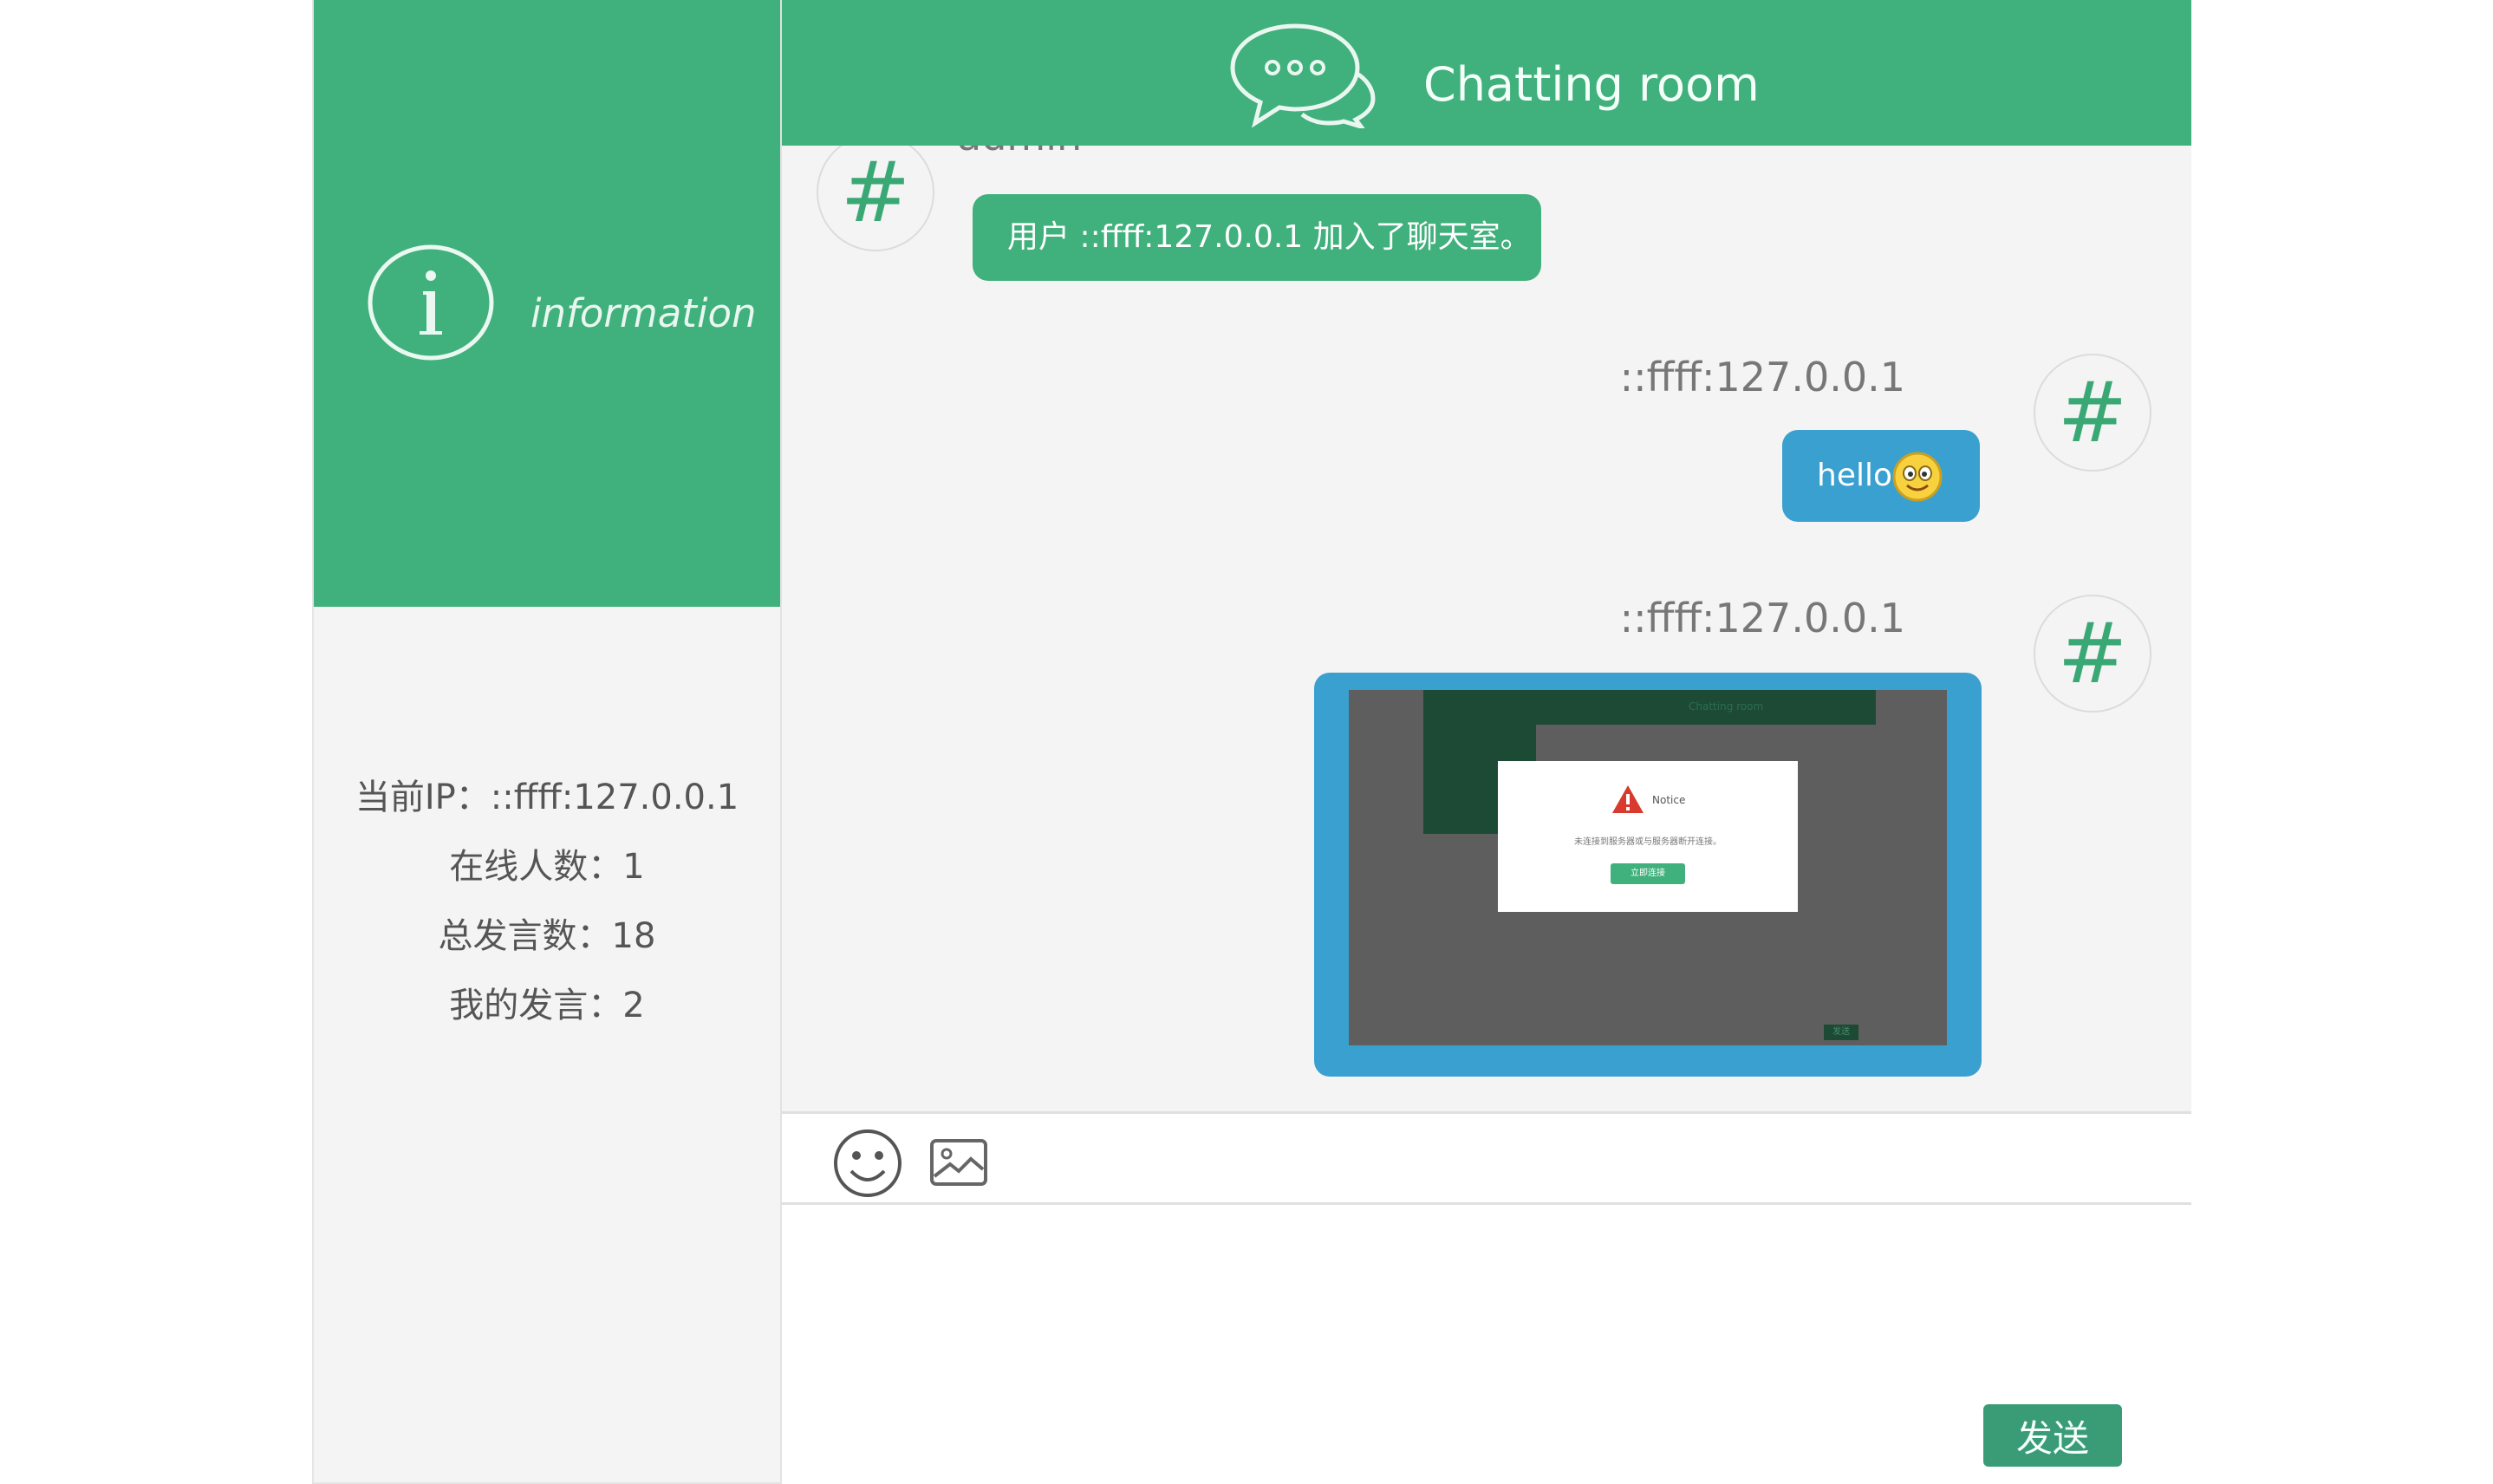  What do you see at coordinates (1486, 1344) in the screenshot?
I see `message-input` at bounding box center [1486, 1344].